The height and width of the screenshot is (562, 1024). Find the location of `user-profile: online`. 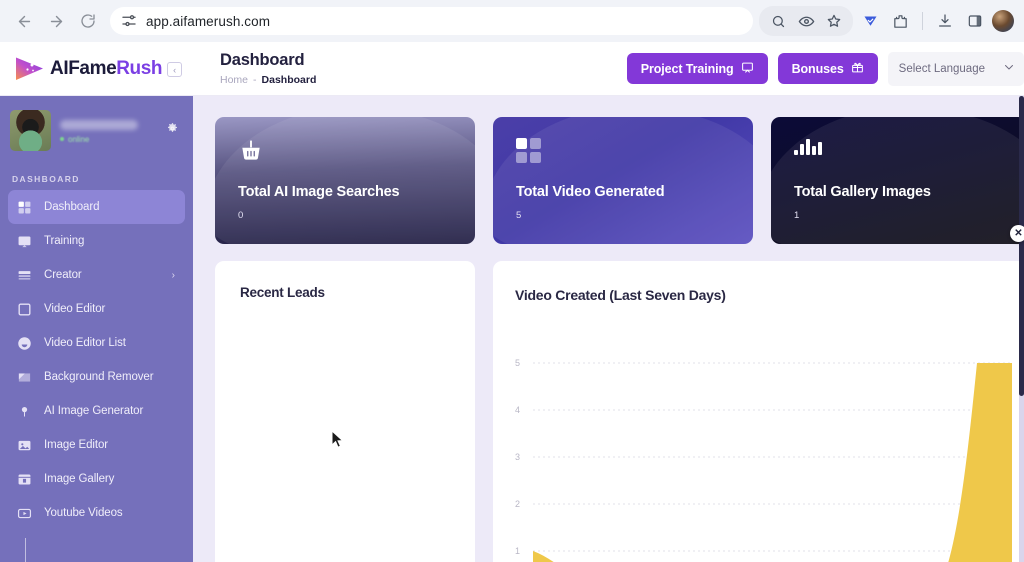

user-profile: online is located at coordinates (96, 123).